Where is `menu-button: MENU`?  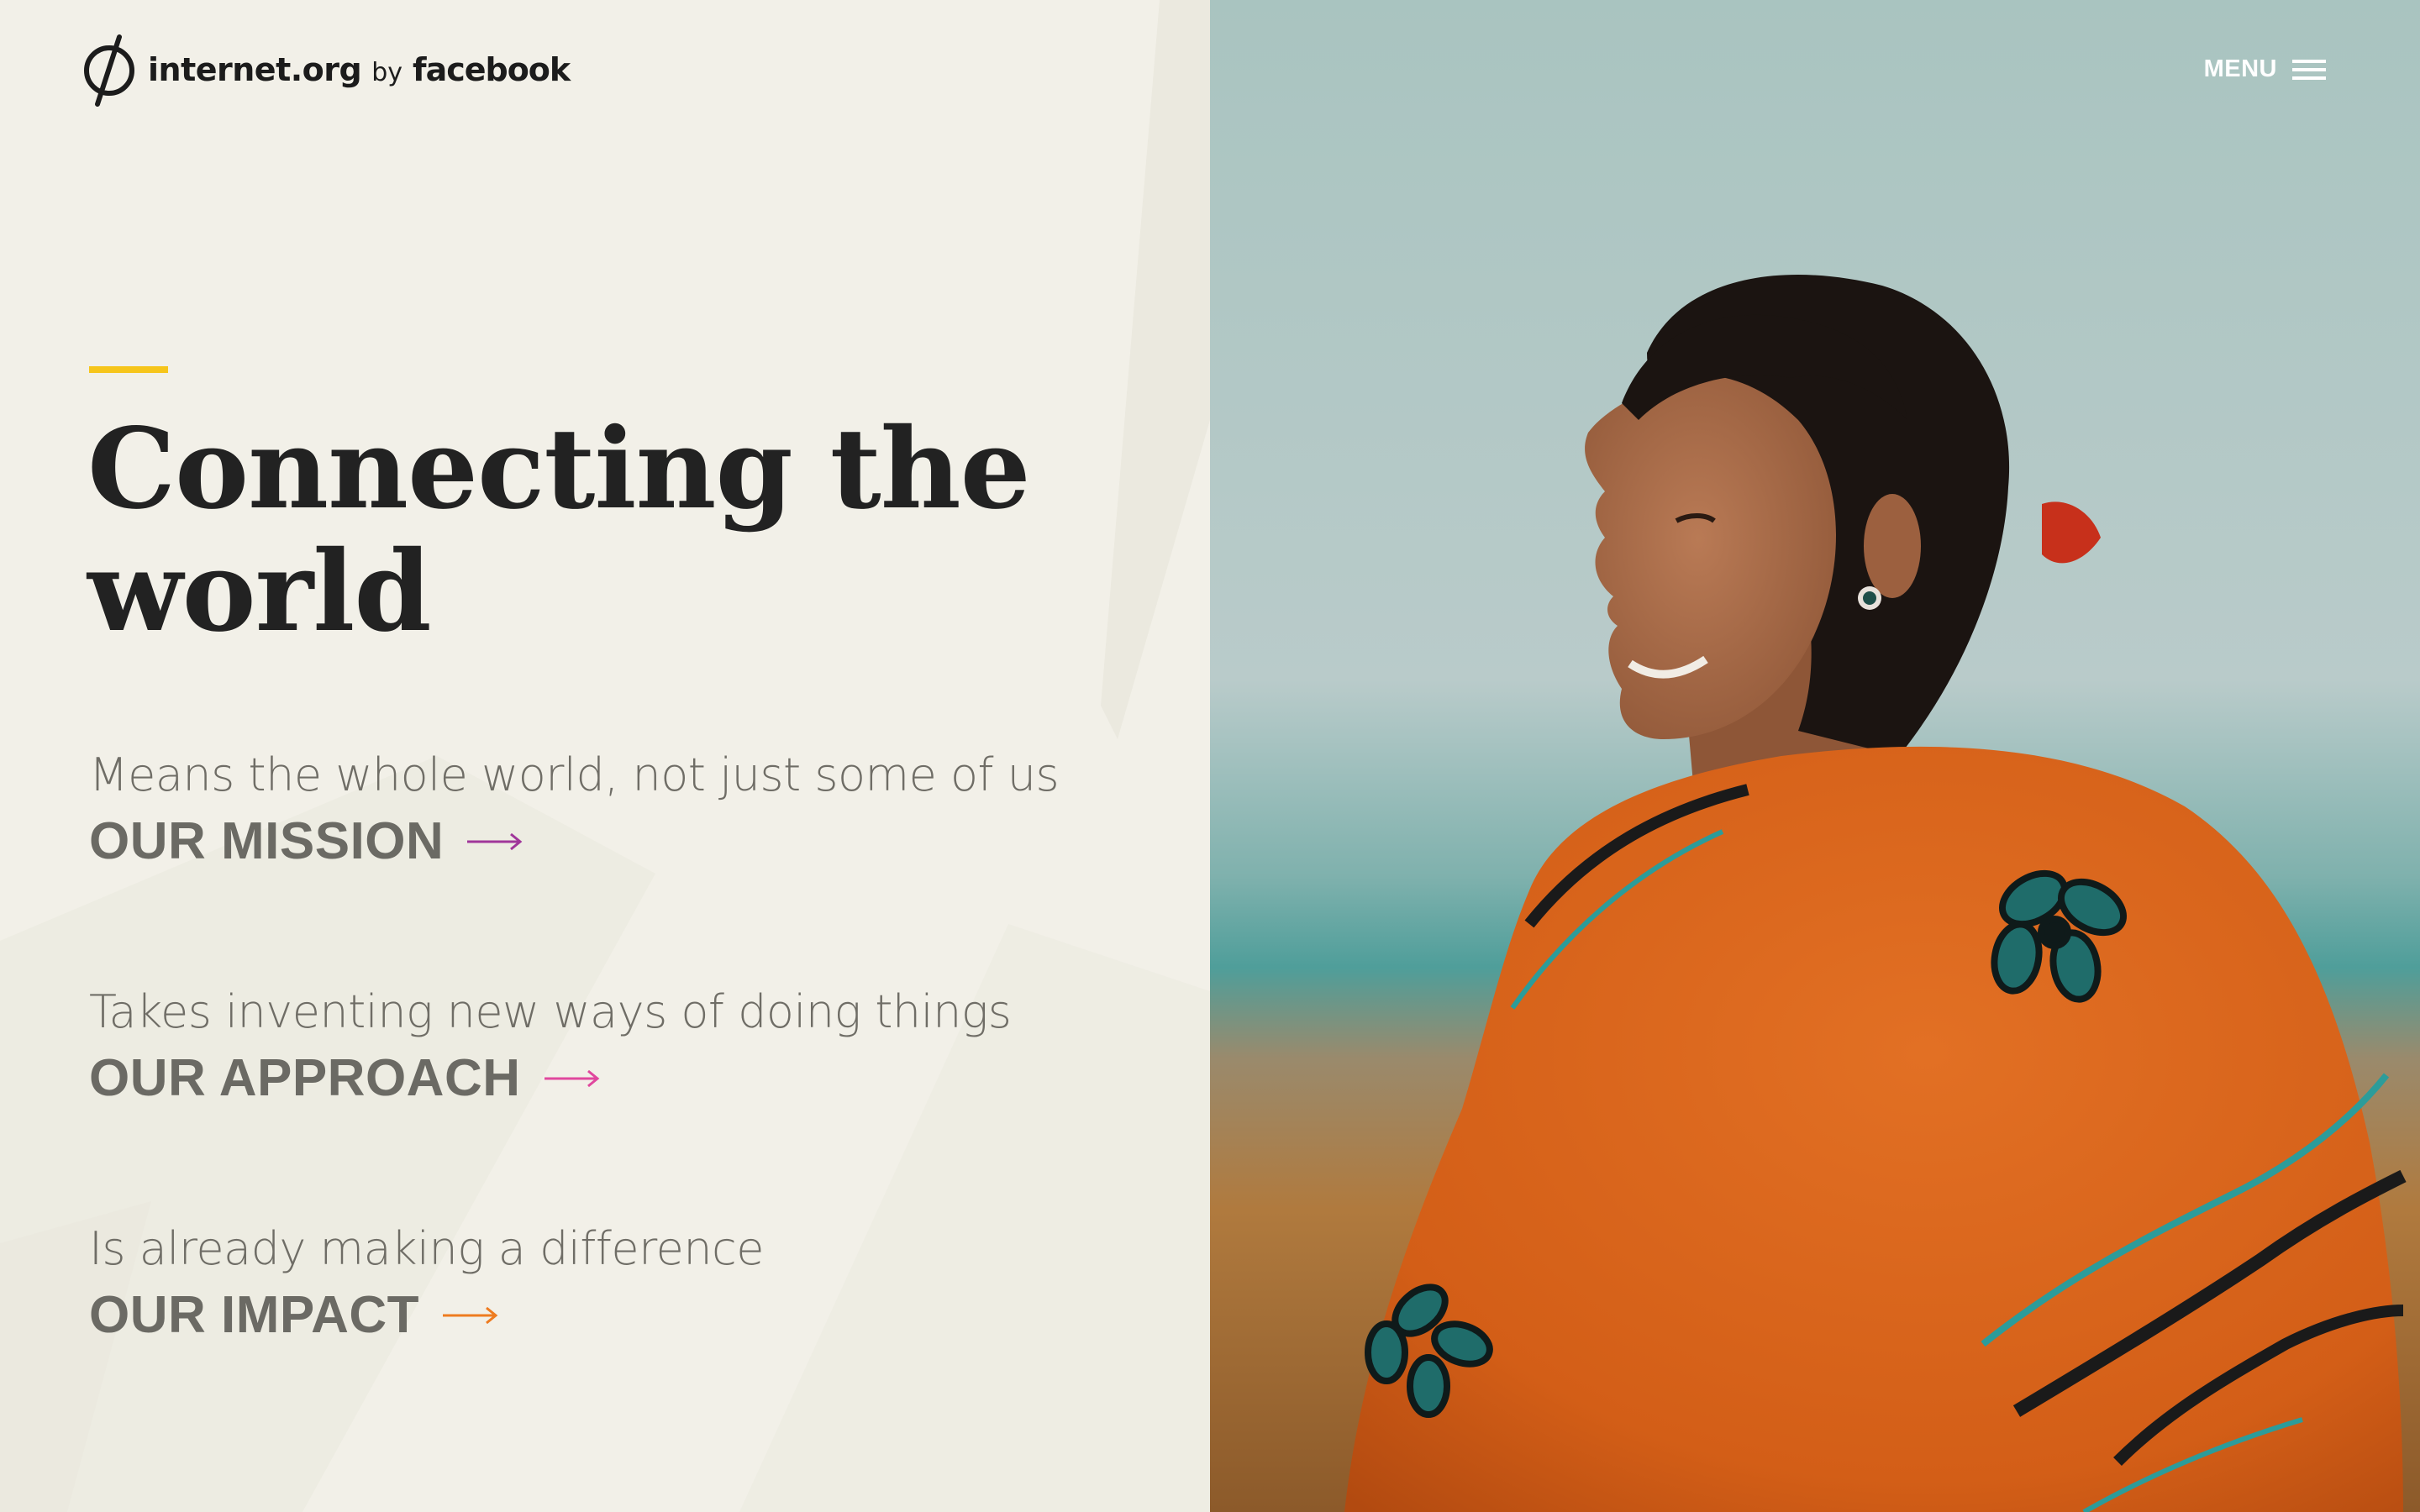 menu-button: MENU is located at coordinates (2265, 69).